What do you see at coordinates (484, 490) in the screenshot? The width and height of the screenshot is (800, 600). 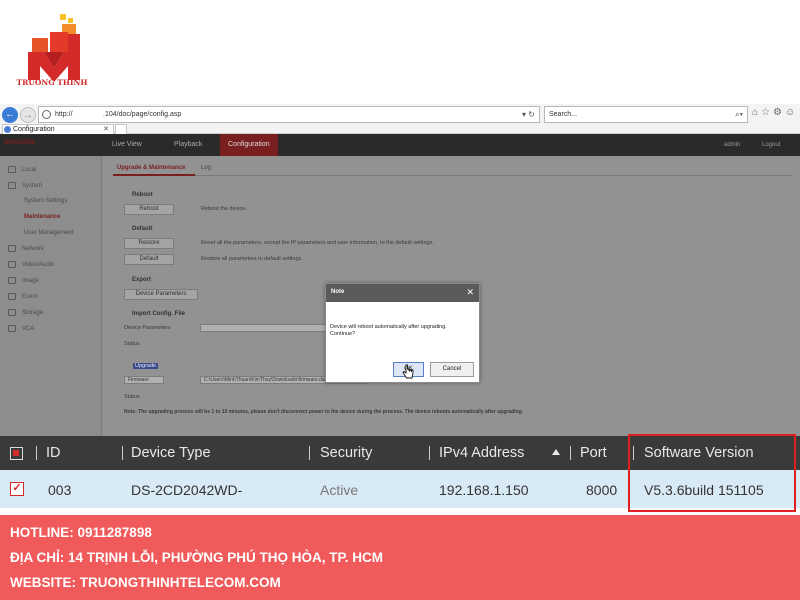 I see `cell-ipv4: 192.168.1.150` at bounding box center [484, 490].